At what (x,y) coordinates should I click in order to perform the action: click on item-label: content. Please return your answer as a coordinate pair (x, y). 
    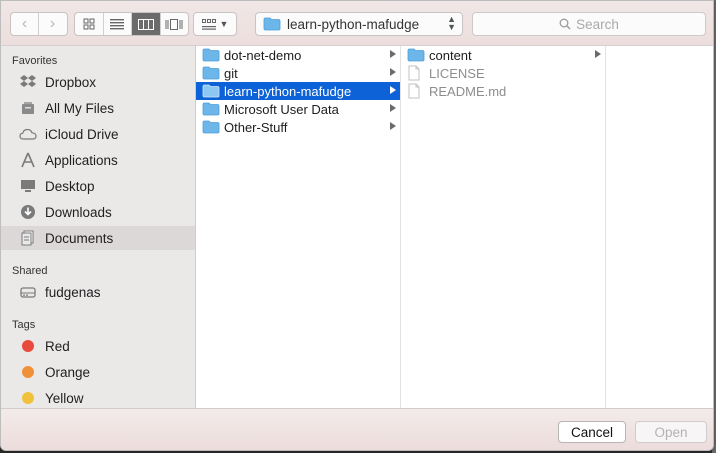
    Looking at the image, I should click on (450, 55).